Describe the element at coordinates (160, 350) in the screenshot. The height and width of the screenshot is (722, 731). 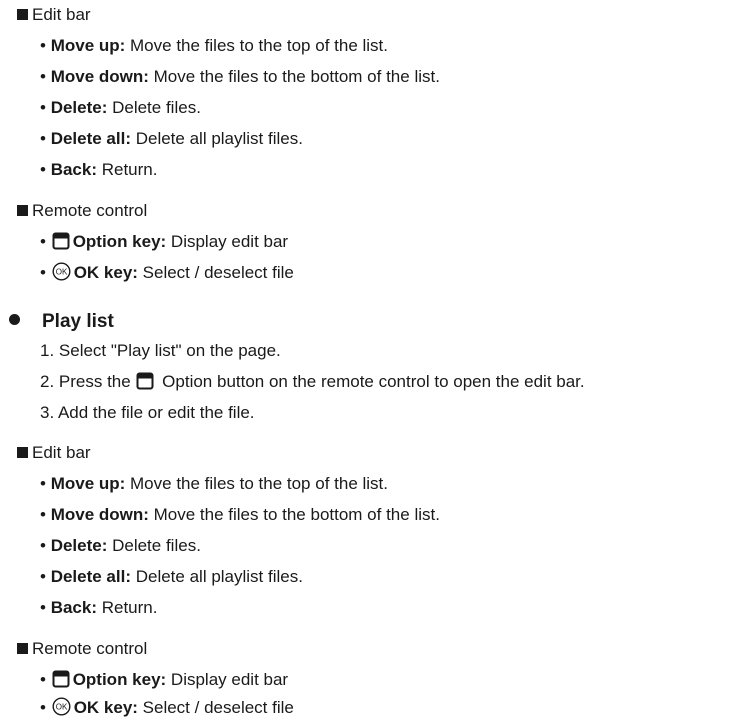
I see `step-item: 1. Select "Play list" on the page.` at that location.